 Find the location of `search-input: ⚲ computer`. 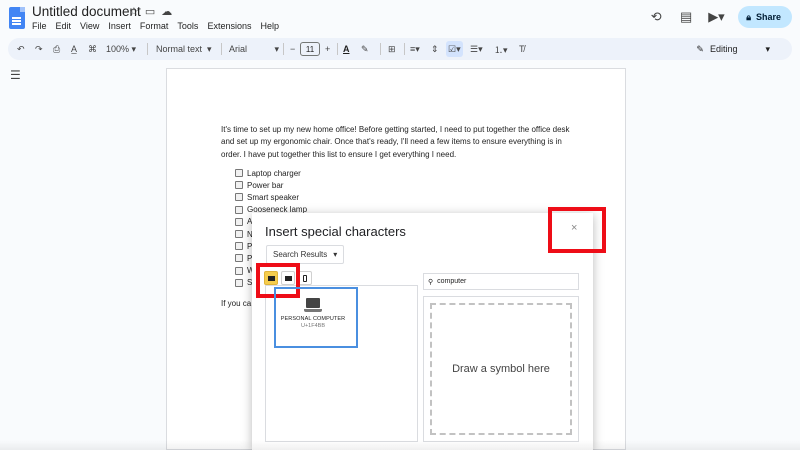

search-input: ⚲ computer is located at coordinates (501, 281).